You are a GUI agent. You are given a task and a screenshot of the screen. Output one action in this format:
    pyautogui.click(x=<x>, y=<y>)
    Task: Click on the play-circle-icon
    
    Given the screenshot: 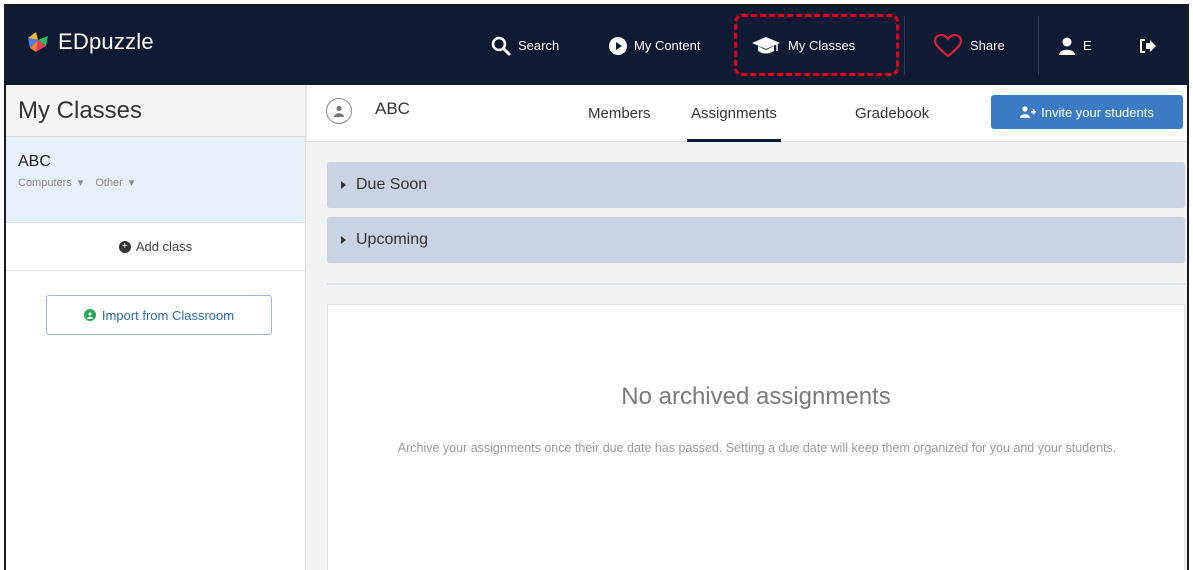 What is the action you would take?
    pyautogui.click(x=618, y=45)
    